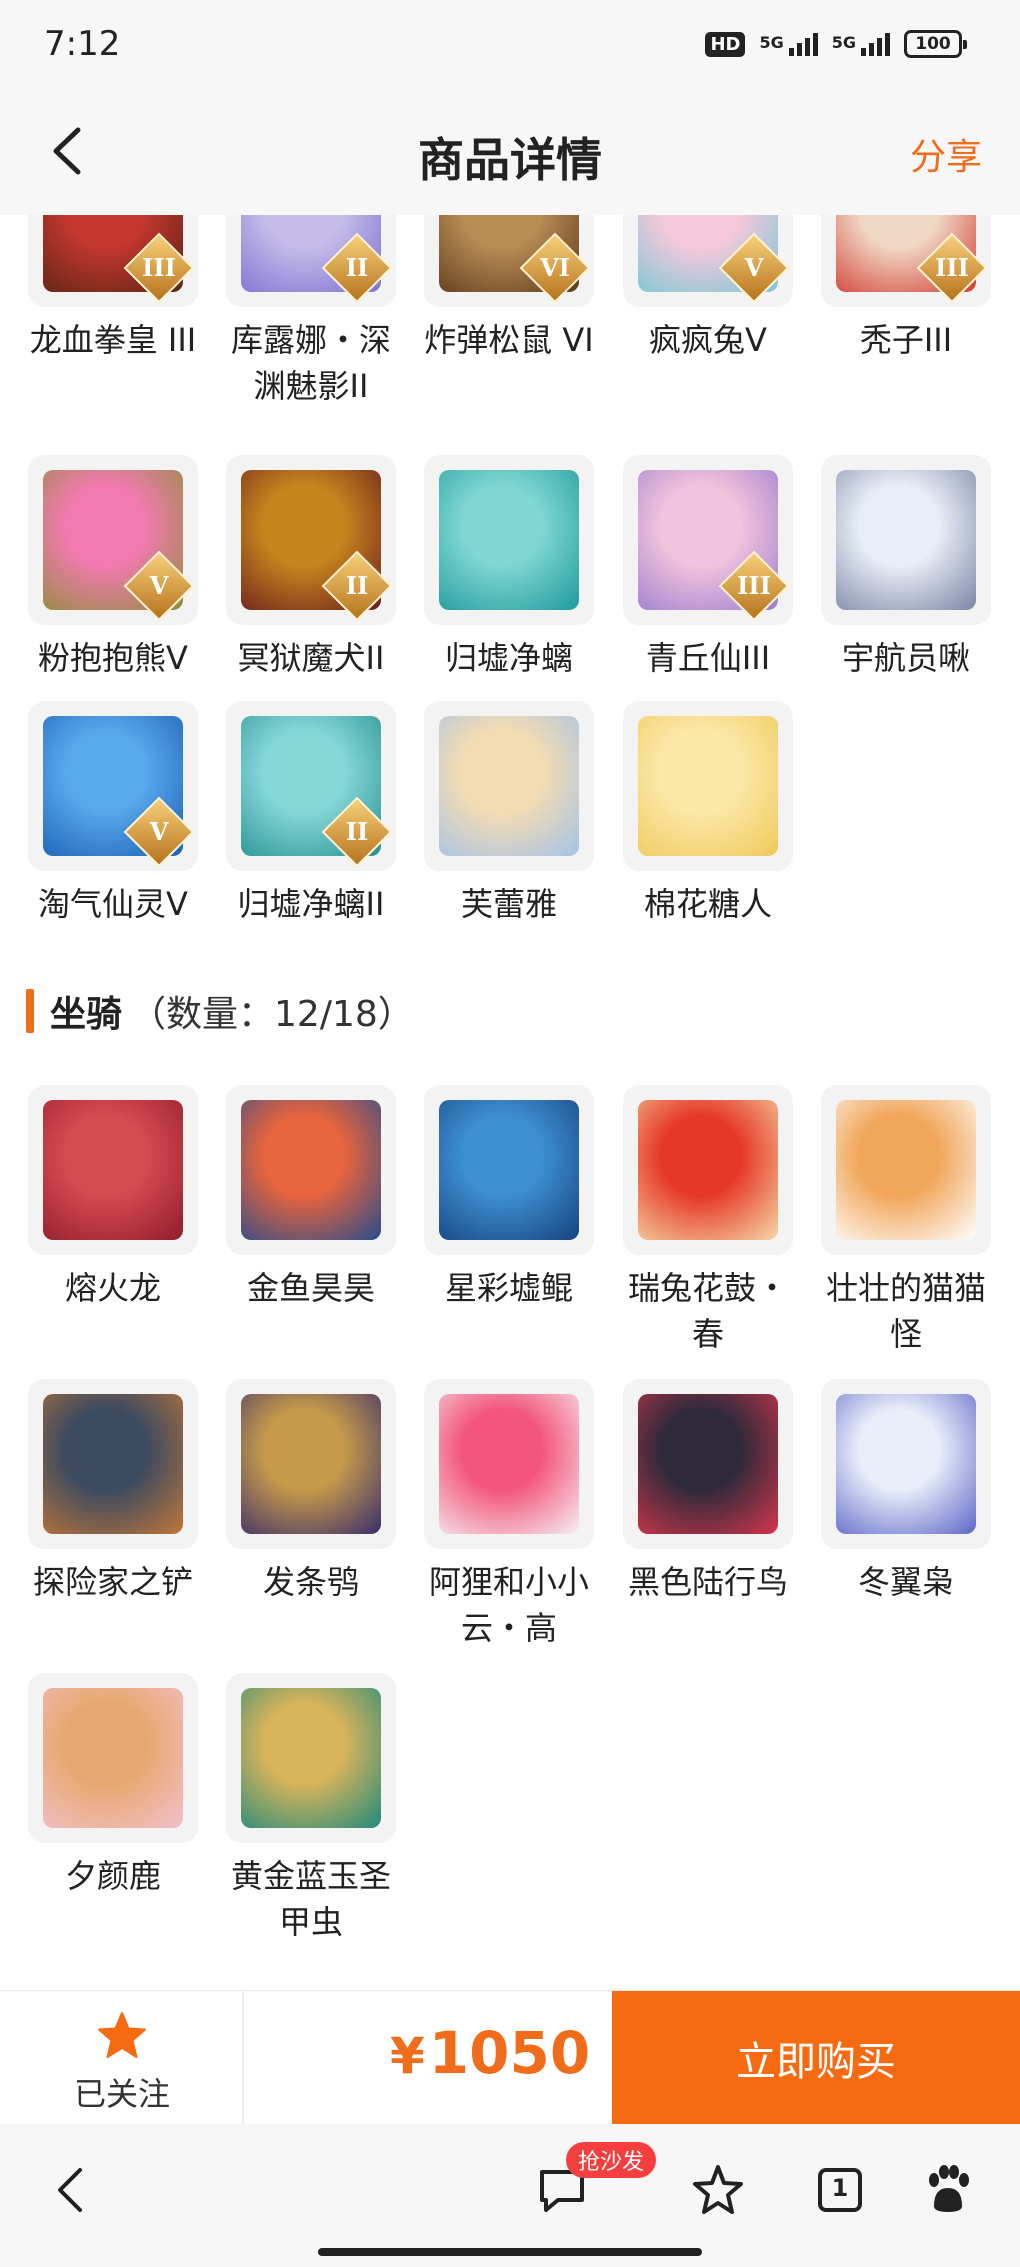 The height and width of the screenshot is (2267, 1020). What do you see at coordinates (510, 45) in the screenshot?
I see `status-bar: 7:12 HD 5G 5G 100` at bounding box center [510, 45].